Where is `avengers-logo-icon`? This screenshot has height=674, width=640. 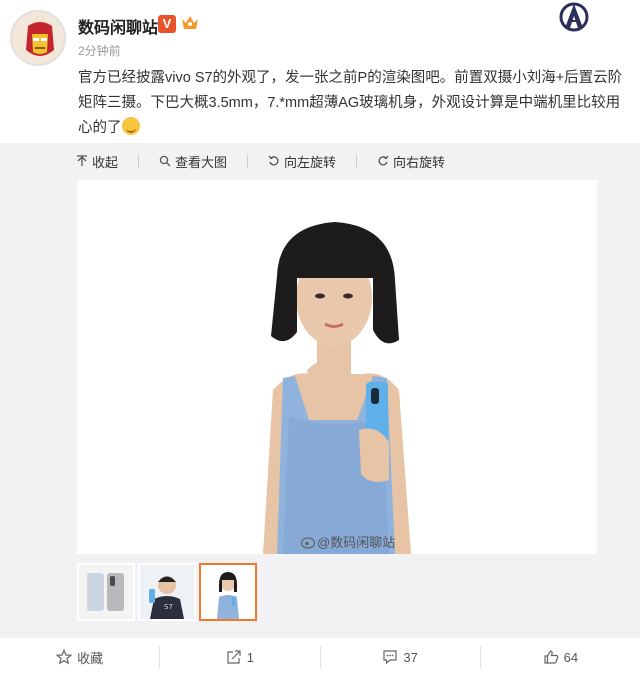
avengers-logo-icon is located at coordinates (574, 18).